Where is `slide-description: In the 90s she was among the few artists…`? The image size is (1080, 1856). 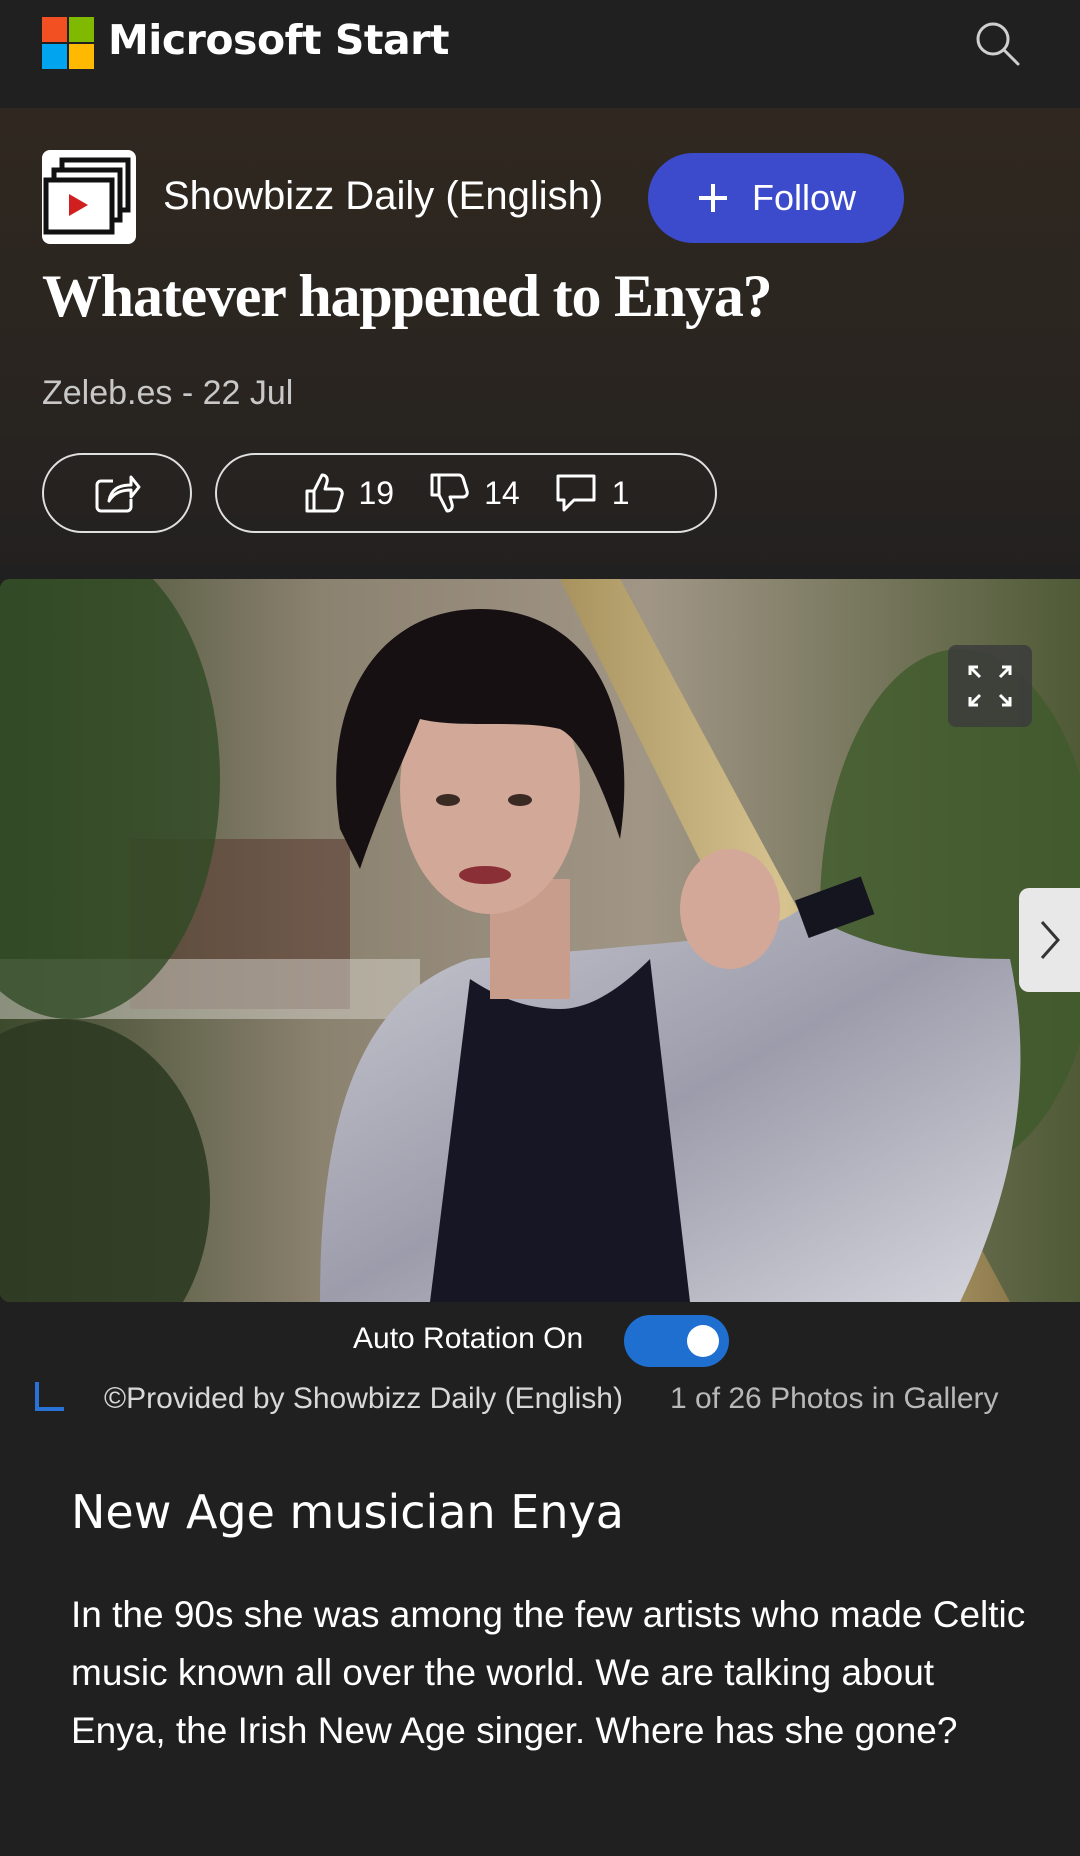 slide-description: In the 90s she was among the few artists… is located at coordinates (548, 1672).